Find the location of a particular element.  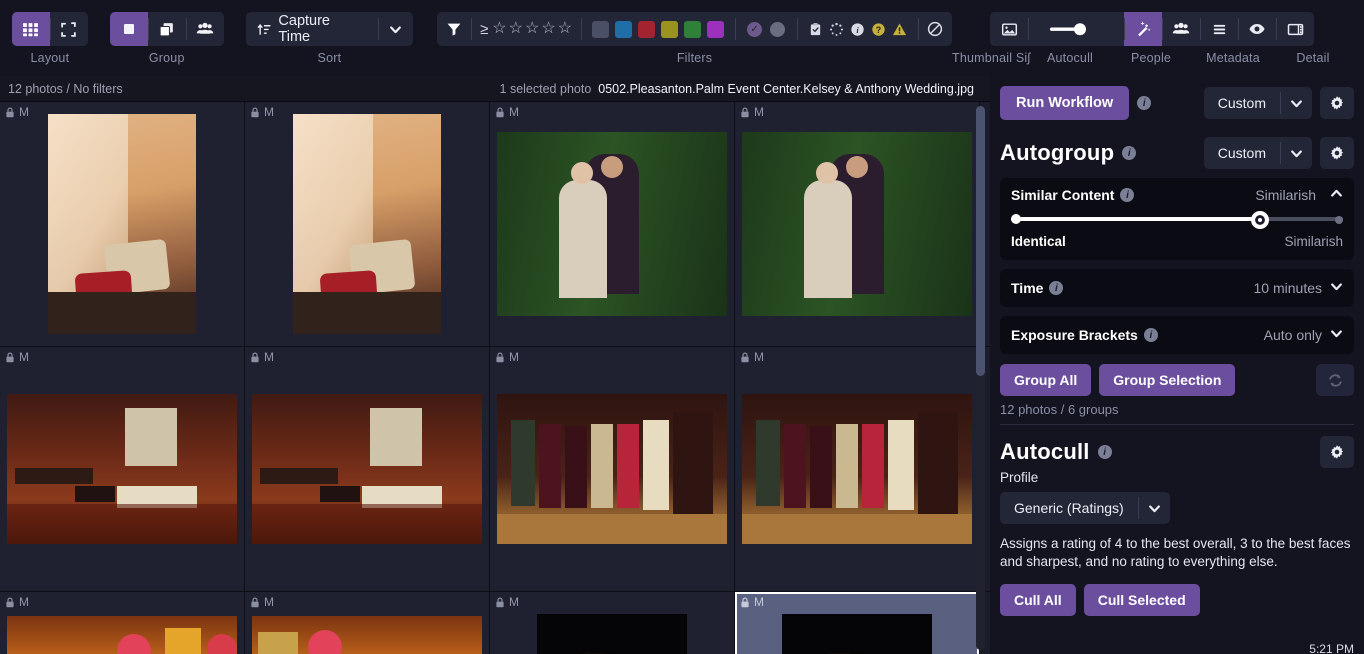

autogroup-settings-button is located at coordinates (1337, 153).